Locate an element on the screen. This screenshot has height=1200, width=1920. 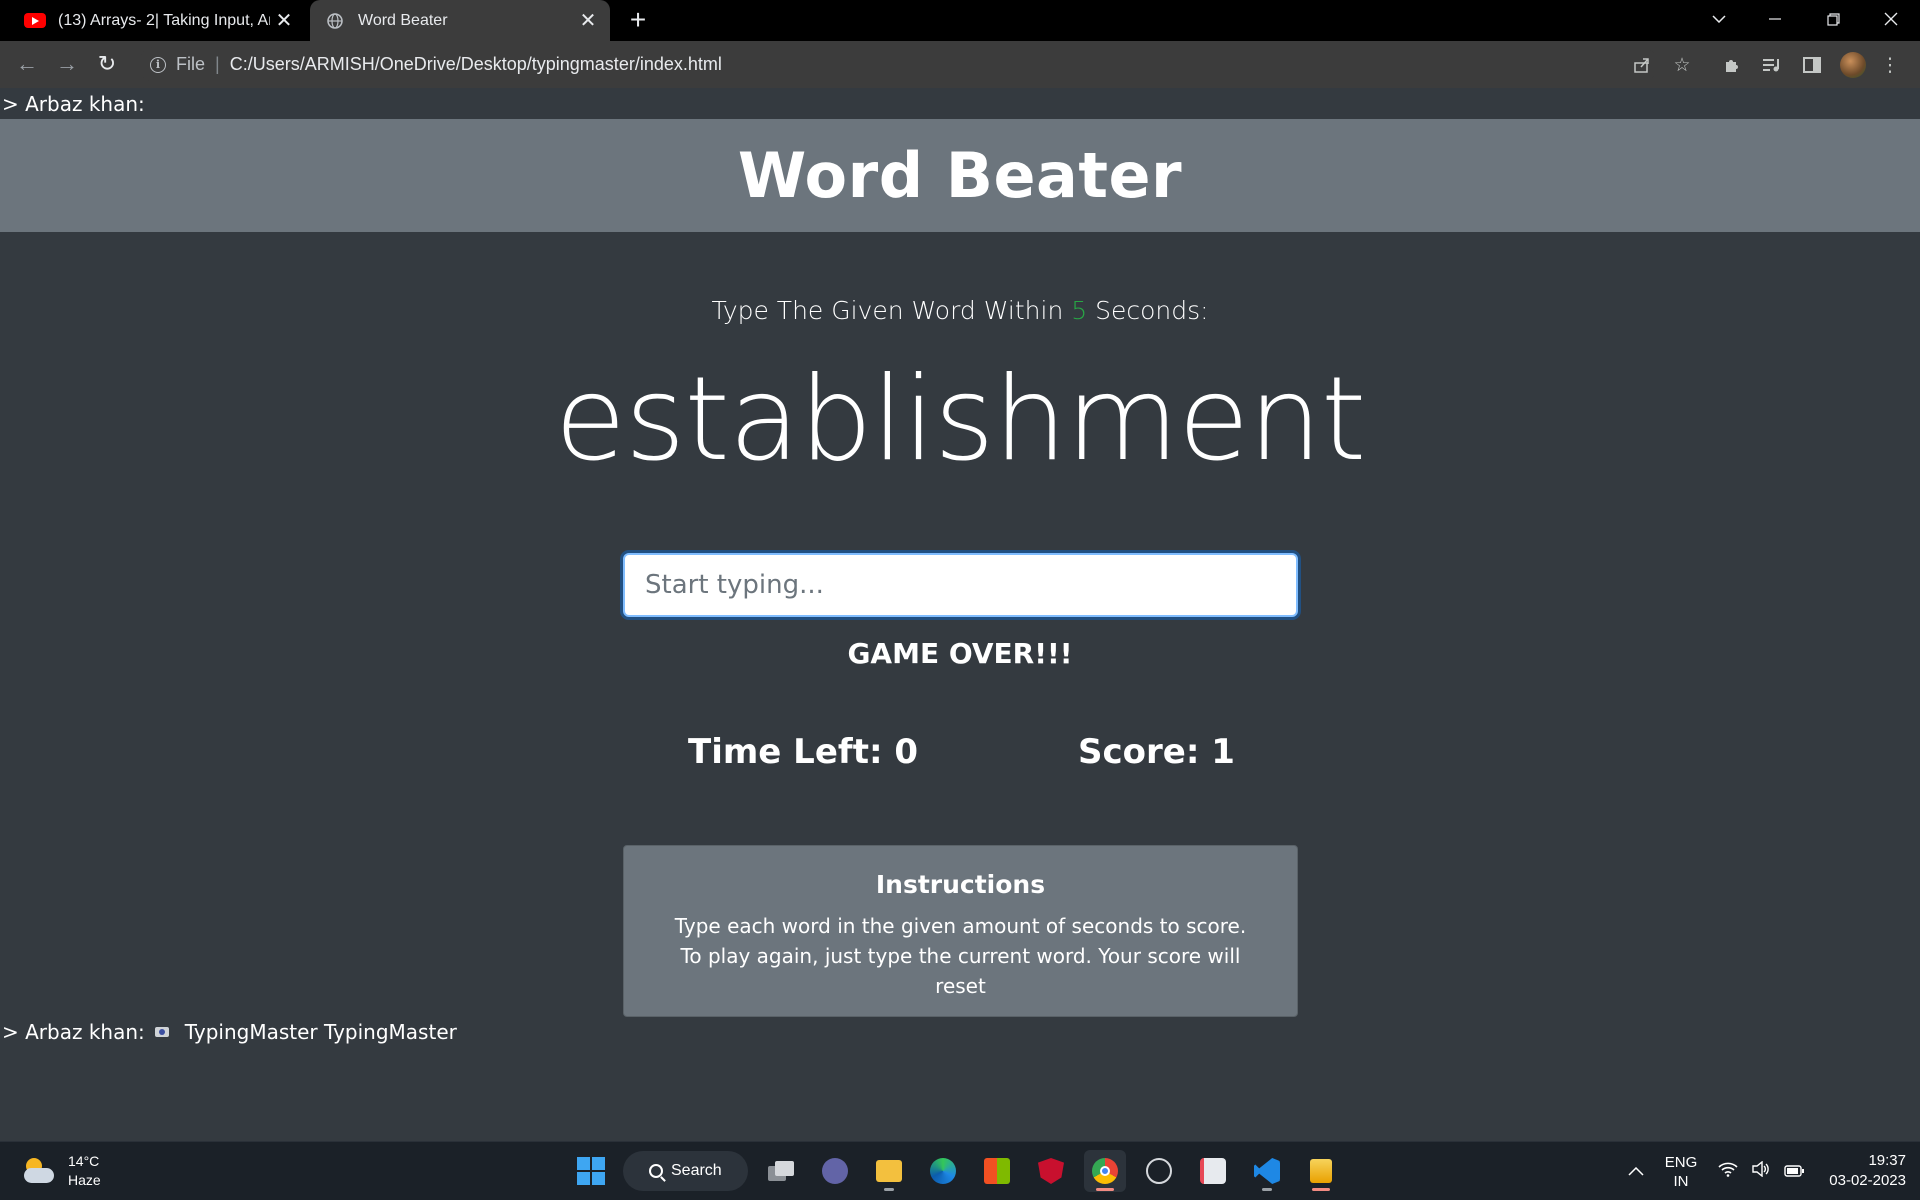
time-left-label: Time Left: is located at coordinates (791, 752).